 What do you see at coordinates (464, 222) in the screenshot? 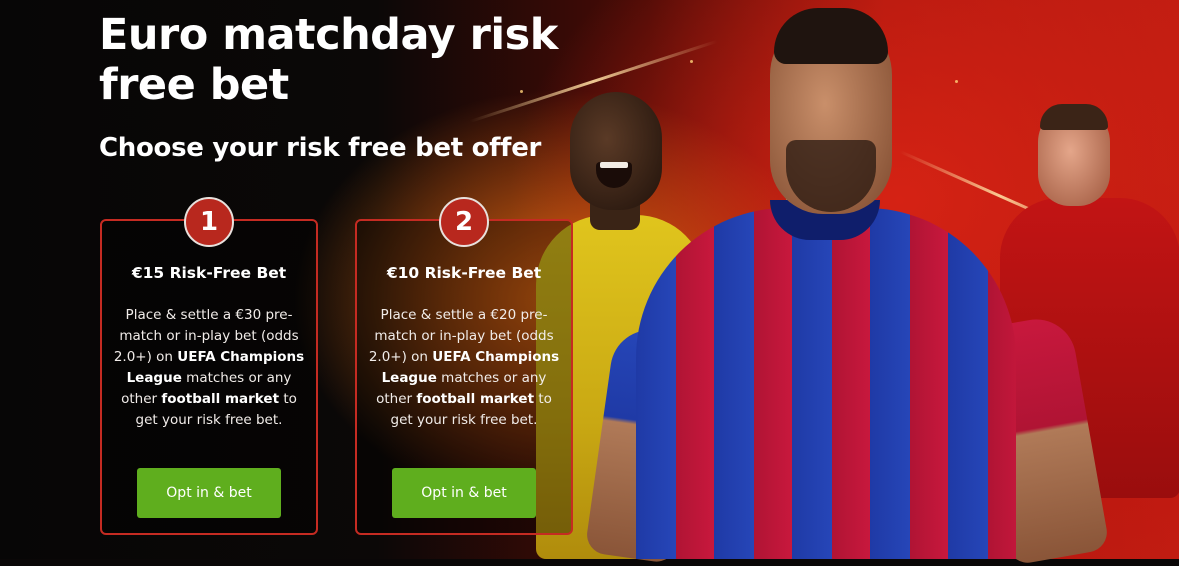
I see `step-badge-2: 2` at bounding box center [464, 222].